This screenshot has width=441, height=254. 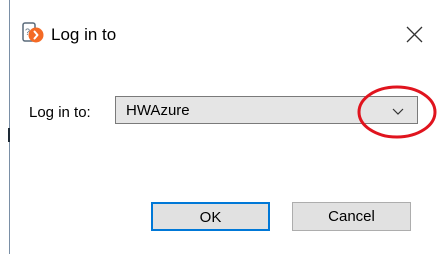 I want to click on cancel-button: Cancel, so click(x=351, y=216).